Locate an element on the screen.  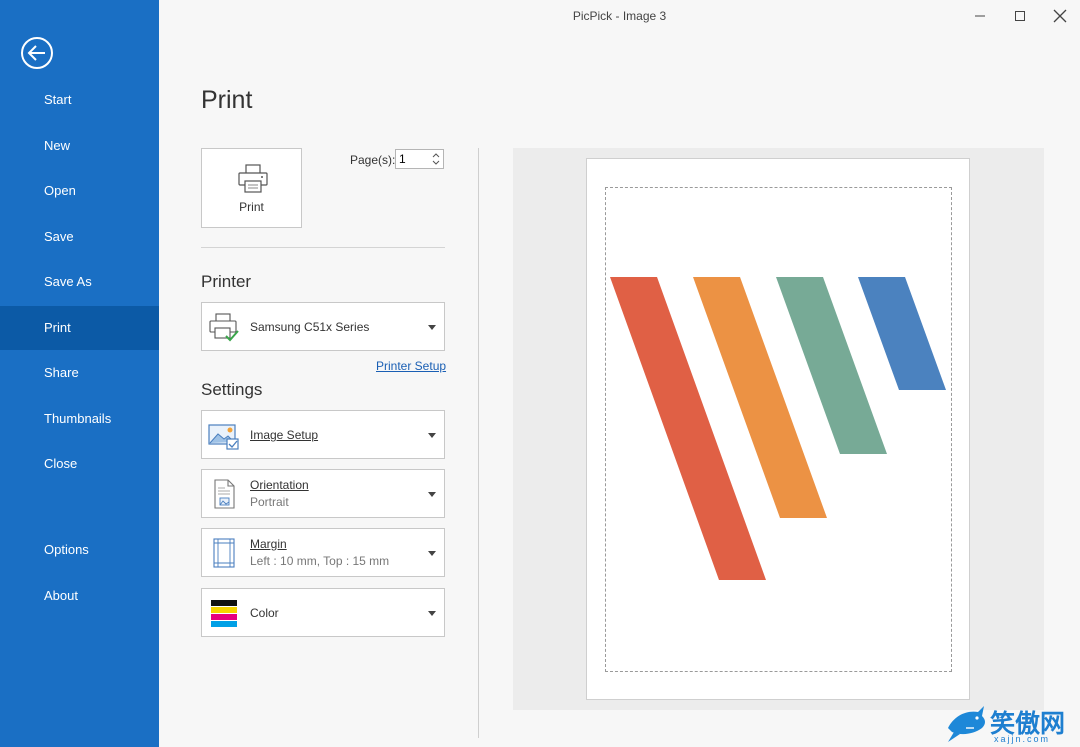
back-arrow-icon is located at coordinates (37, 53).